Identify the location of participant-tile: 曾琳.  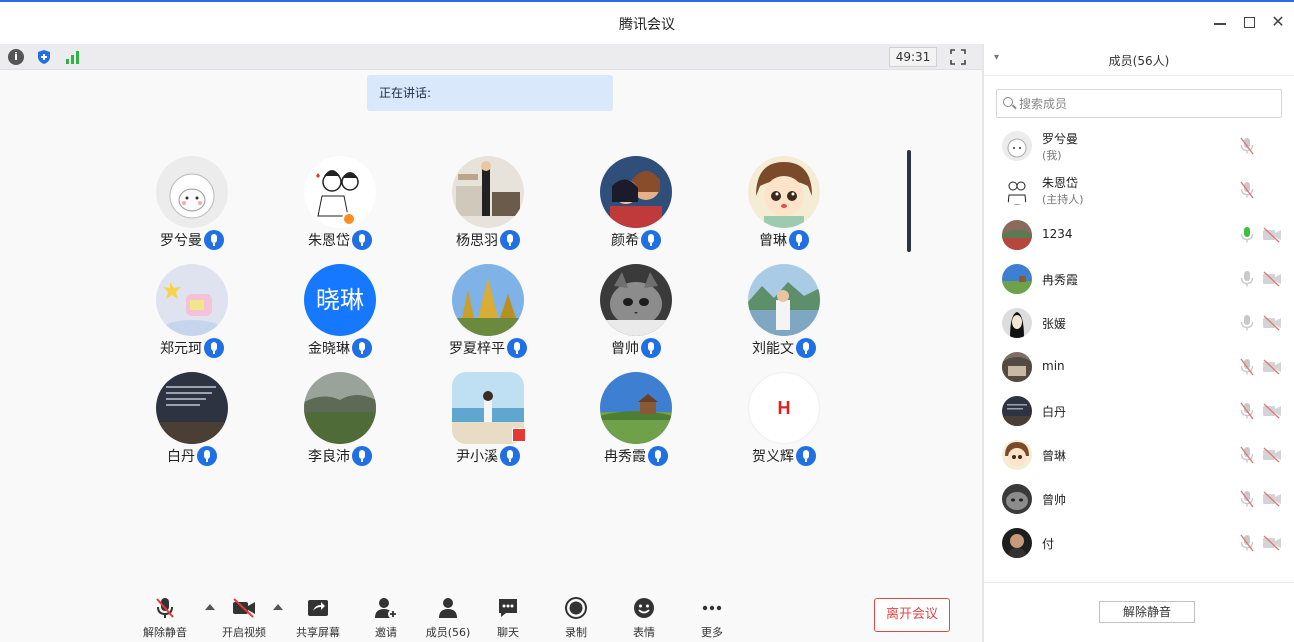
(784, 206).